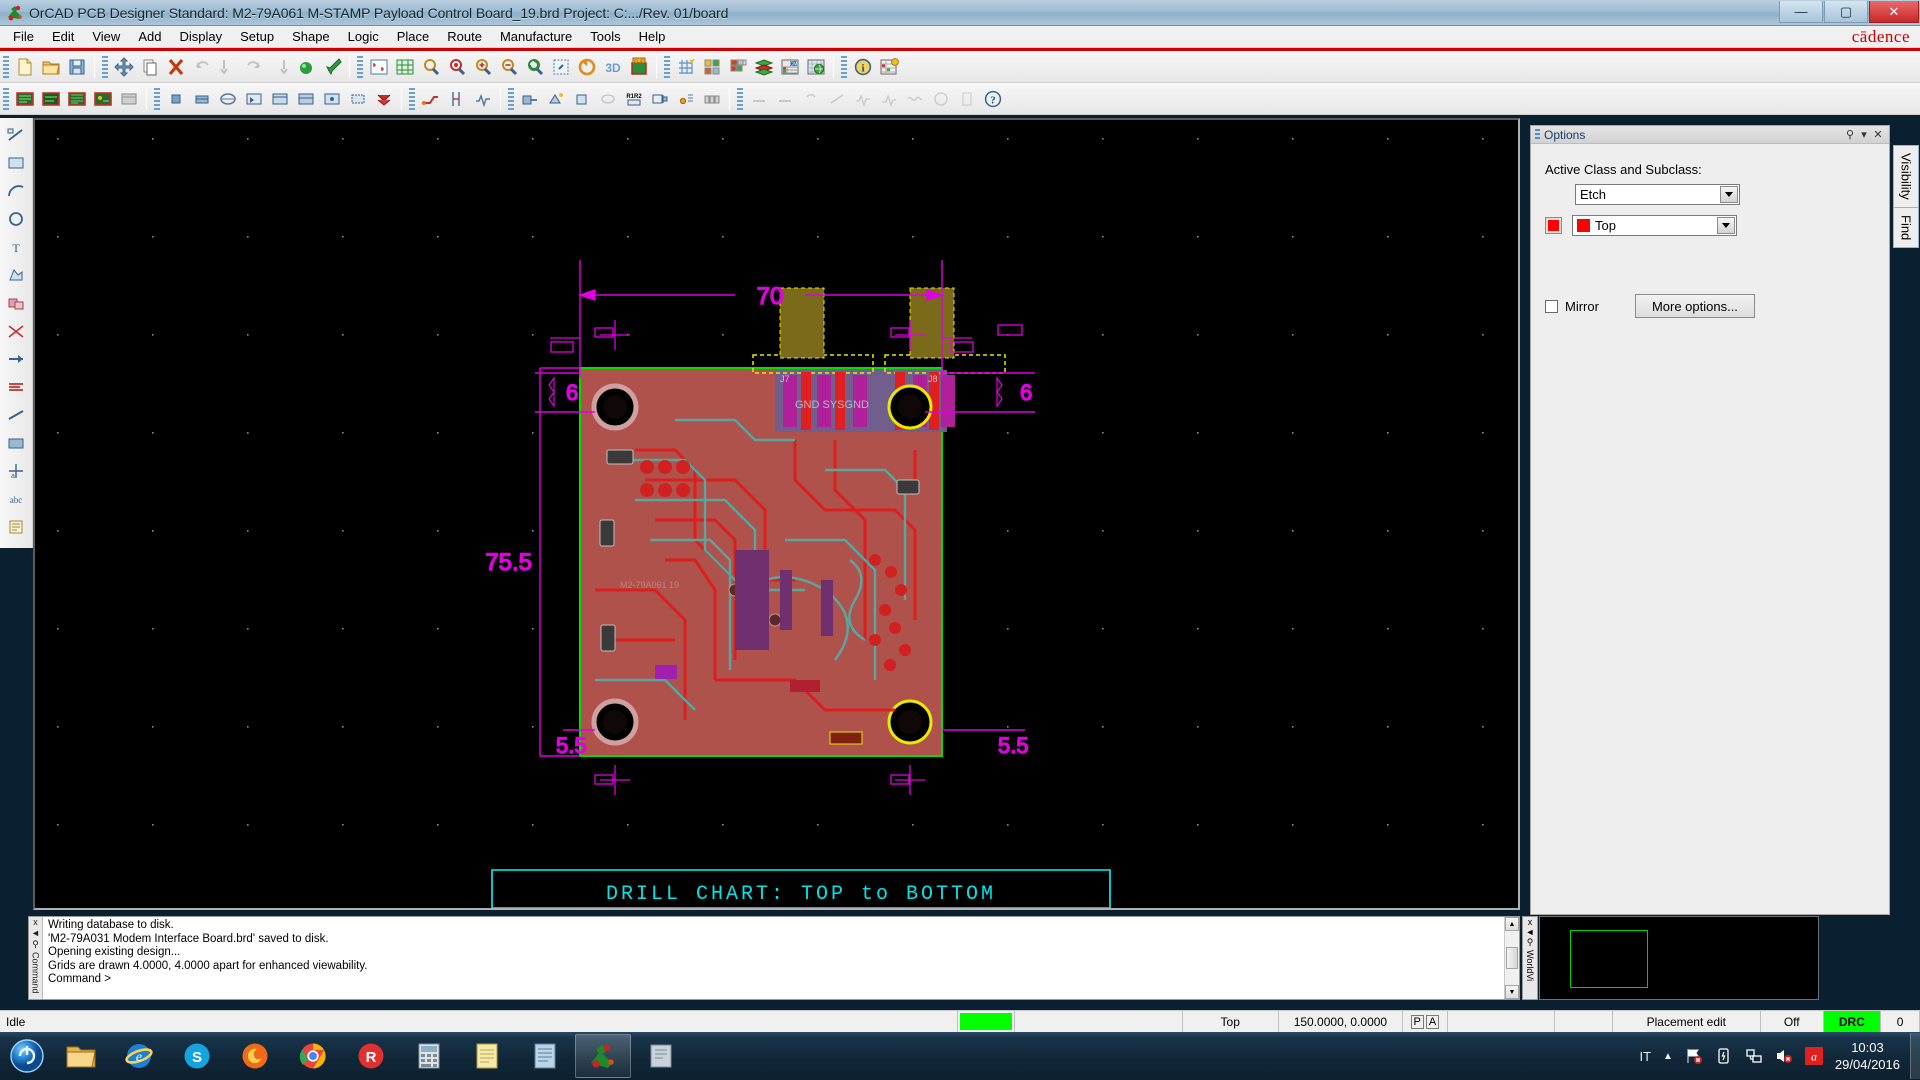 The height and width of the screenshot is (1080, 1920). I want to click on place-fanout-icon, so click(332, 99).